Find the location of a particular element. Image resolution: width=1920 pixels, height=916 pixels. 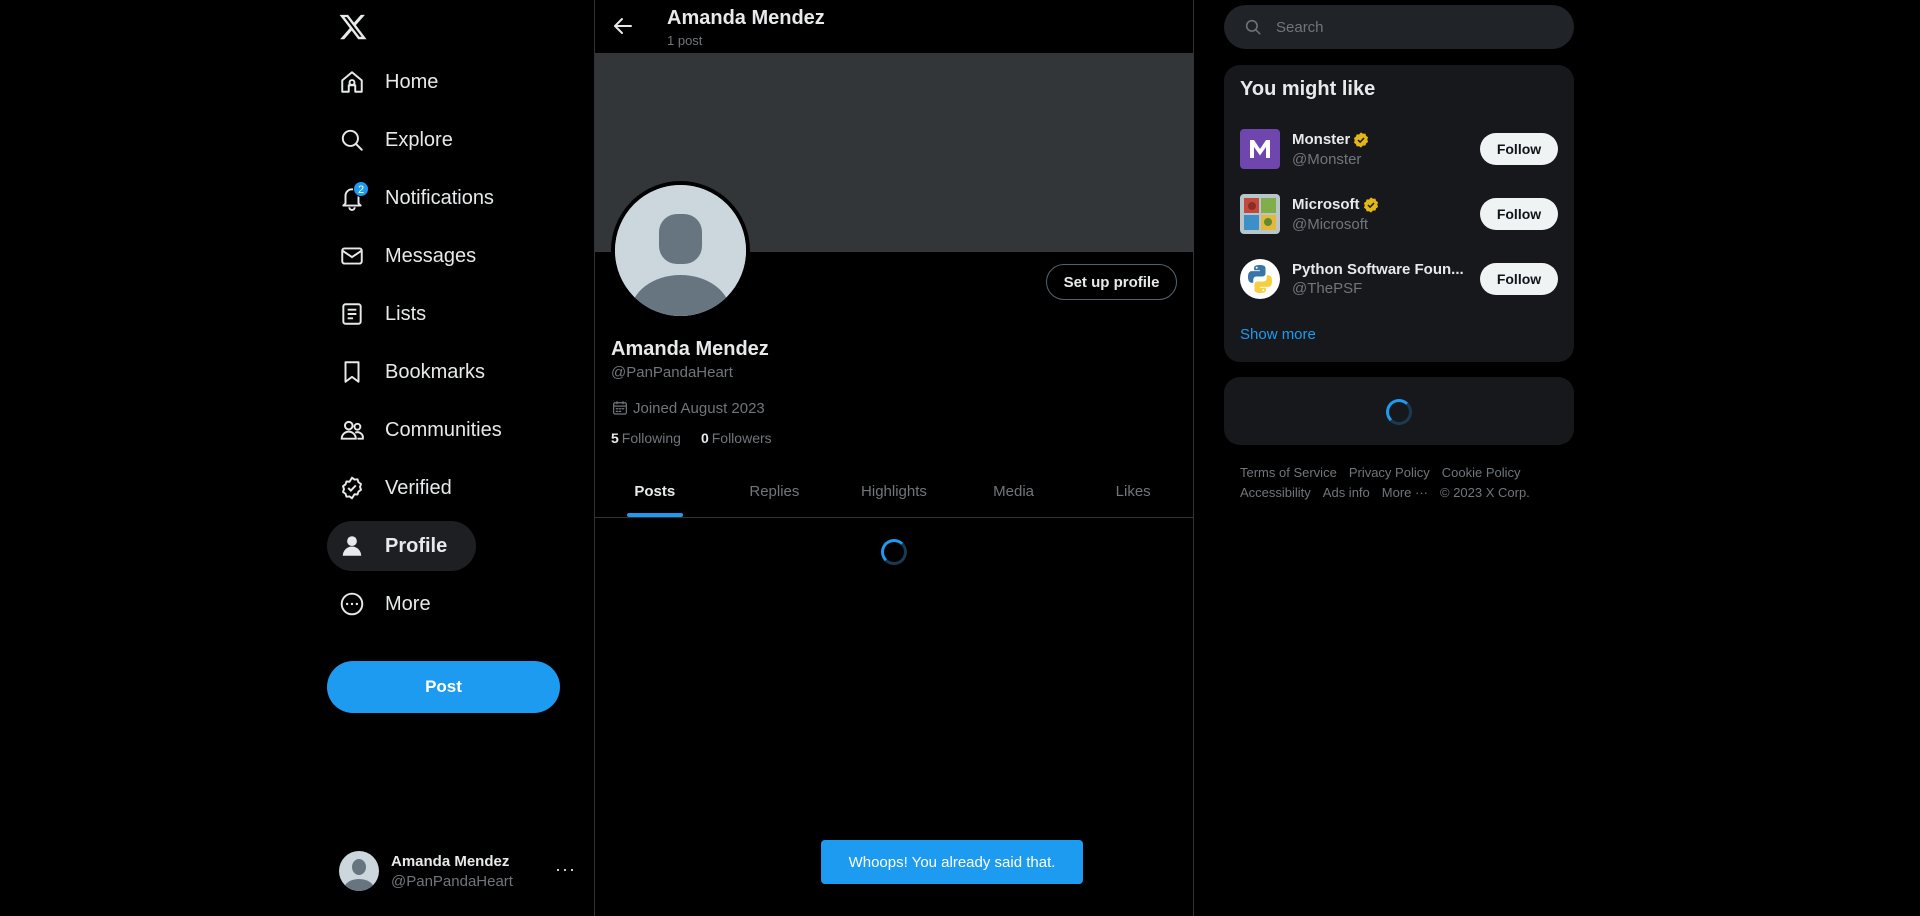

envelope-icon is located at coordinates (352, 256).